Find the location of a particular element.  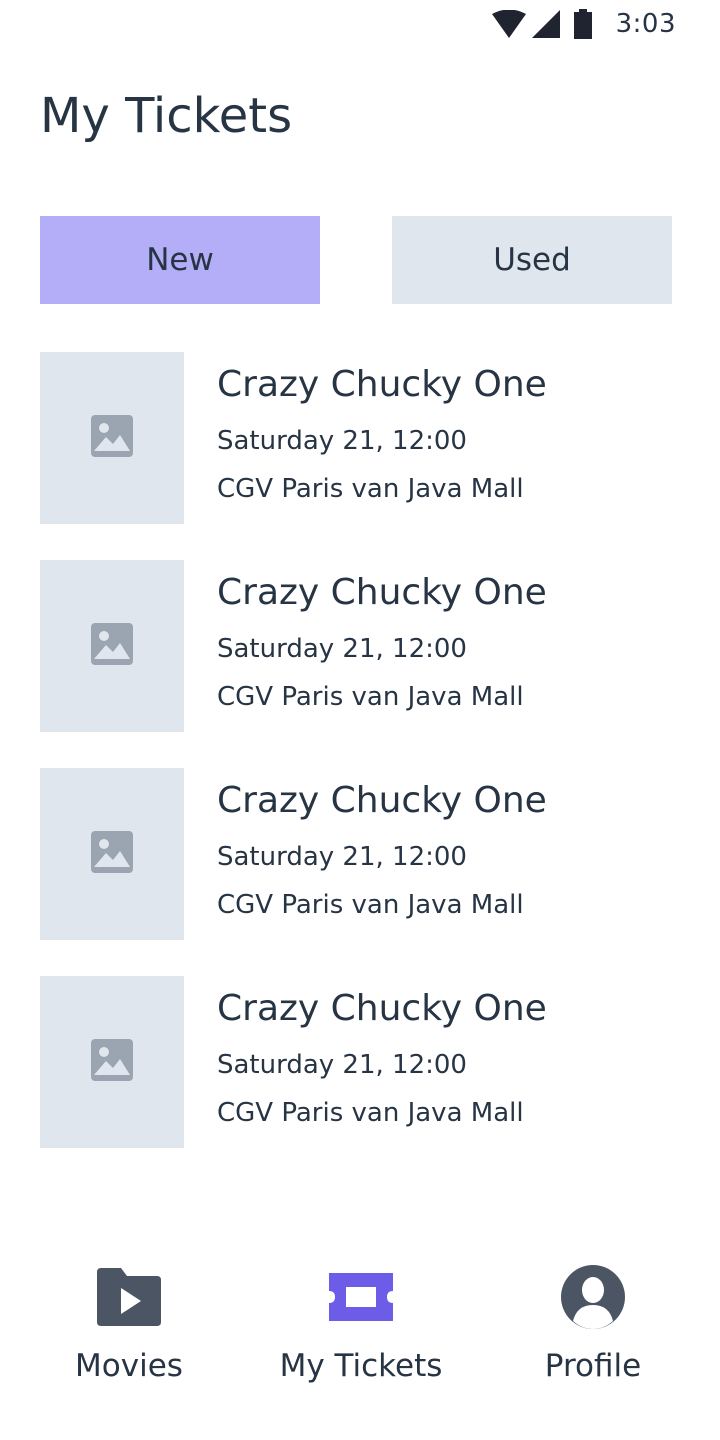

tab-new-label: New is located at coordinates (180, 260).